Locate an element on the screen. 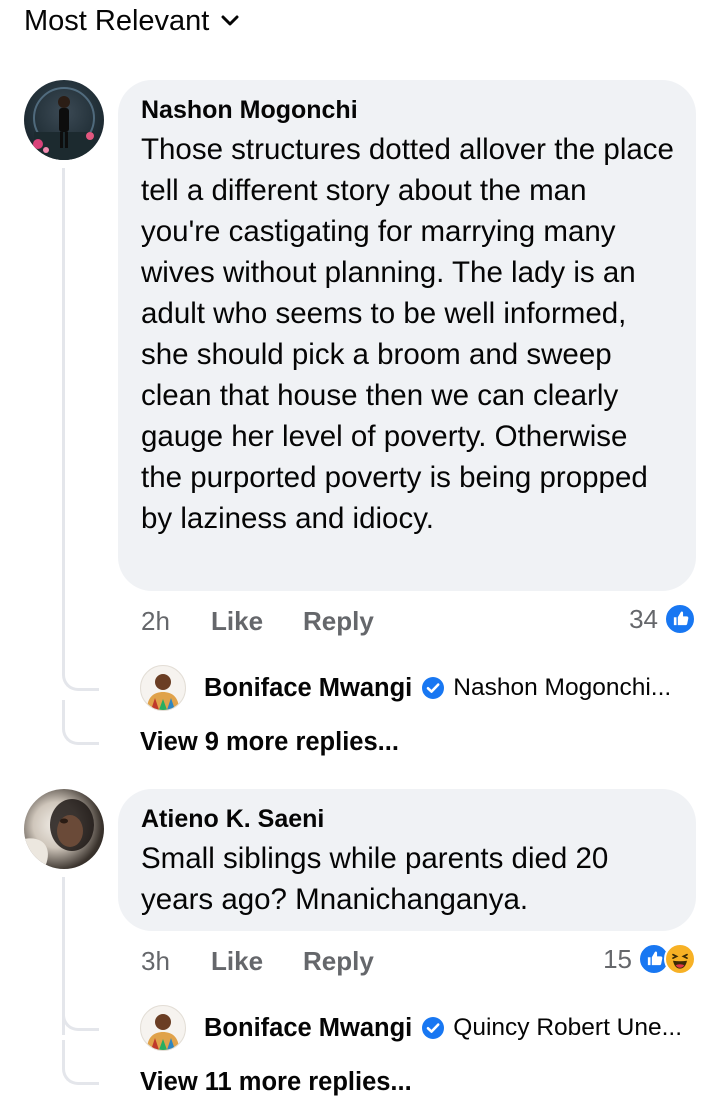 The width and height of the screenshot is (720, 1113). comment-author: Atieno K. Saeni is located at coordinates (407, 819).